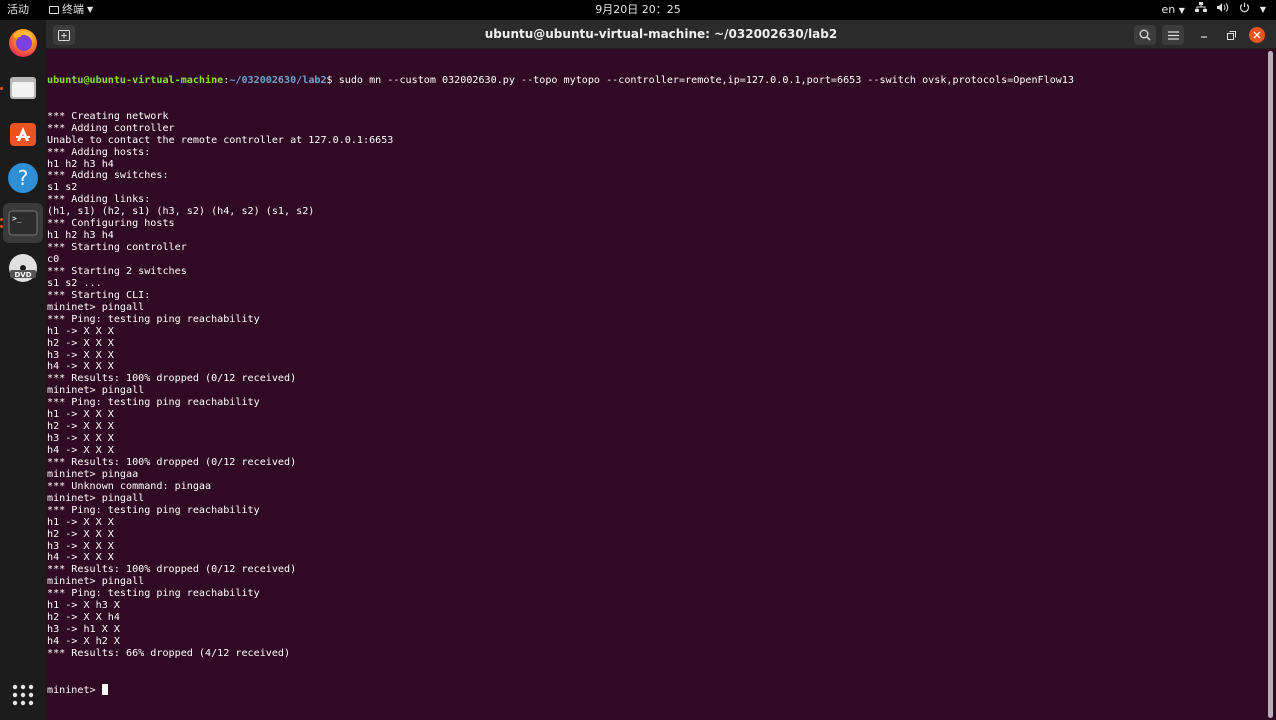  What do you see at coordinates (654, 689) in the screenshot?
I see `current-prompt: mininet>` at bounding box center [654, 689].